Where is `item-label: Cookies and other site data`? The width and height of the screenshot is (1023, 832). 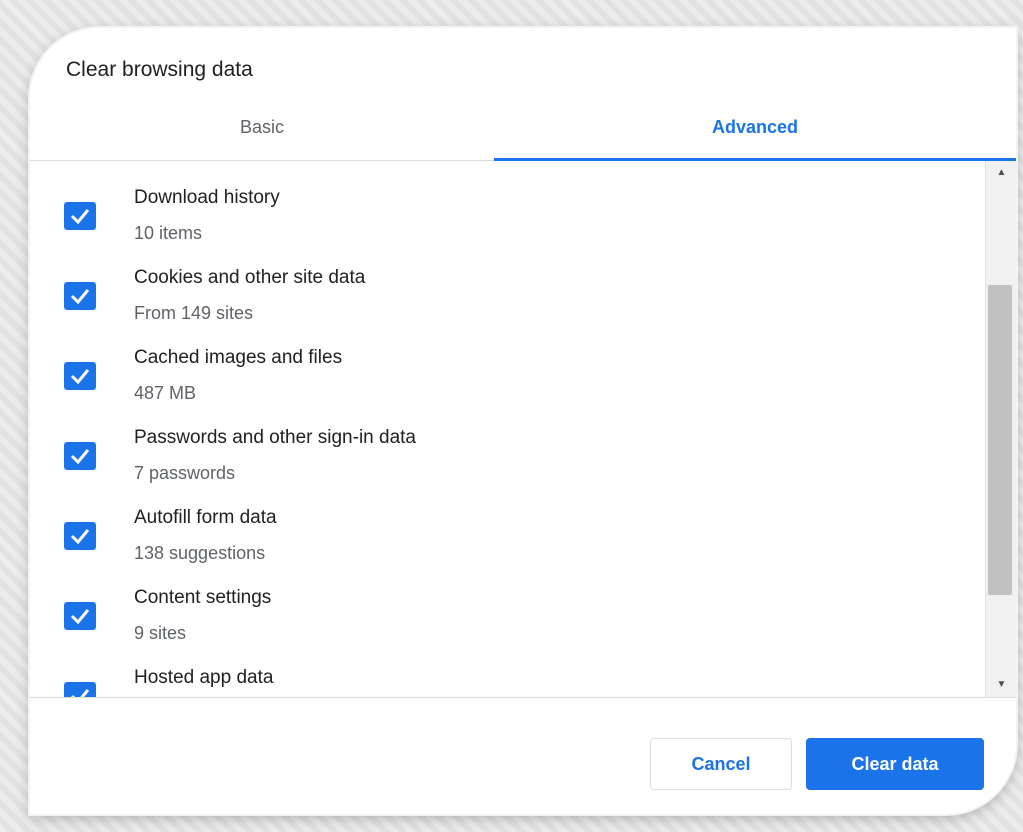 item-label: Cookies and other site data is located at coordinates (250, 277).